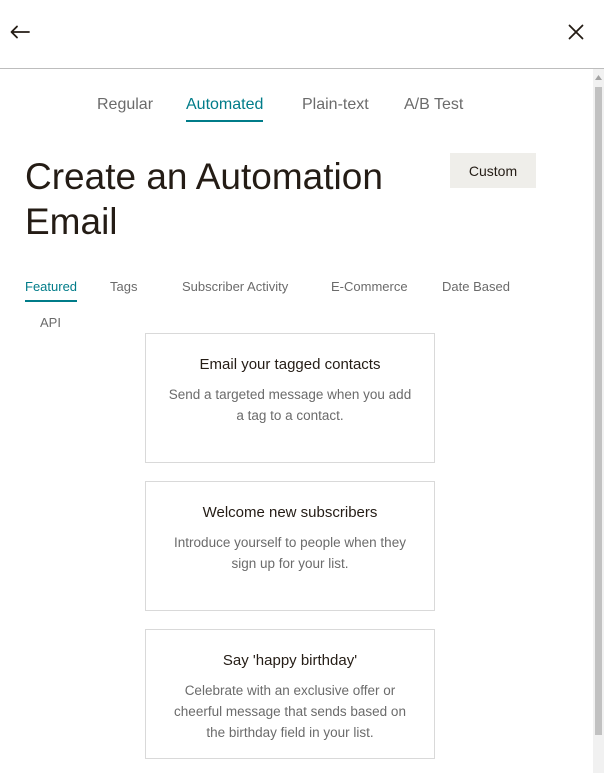 This screenshot has width=604, height=773. What do you see at coordinates (204, 199) in the screenshot?
I see `page-title: Create an Automation Email` at bounding box center [204, 199].